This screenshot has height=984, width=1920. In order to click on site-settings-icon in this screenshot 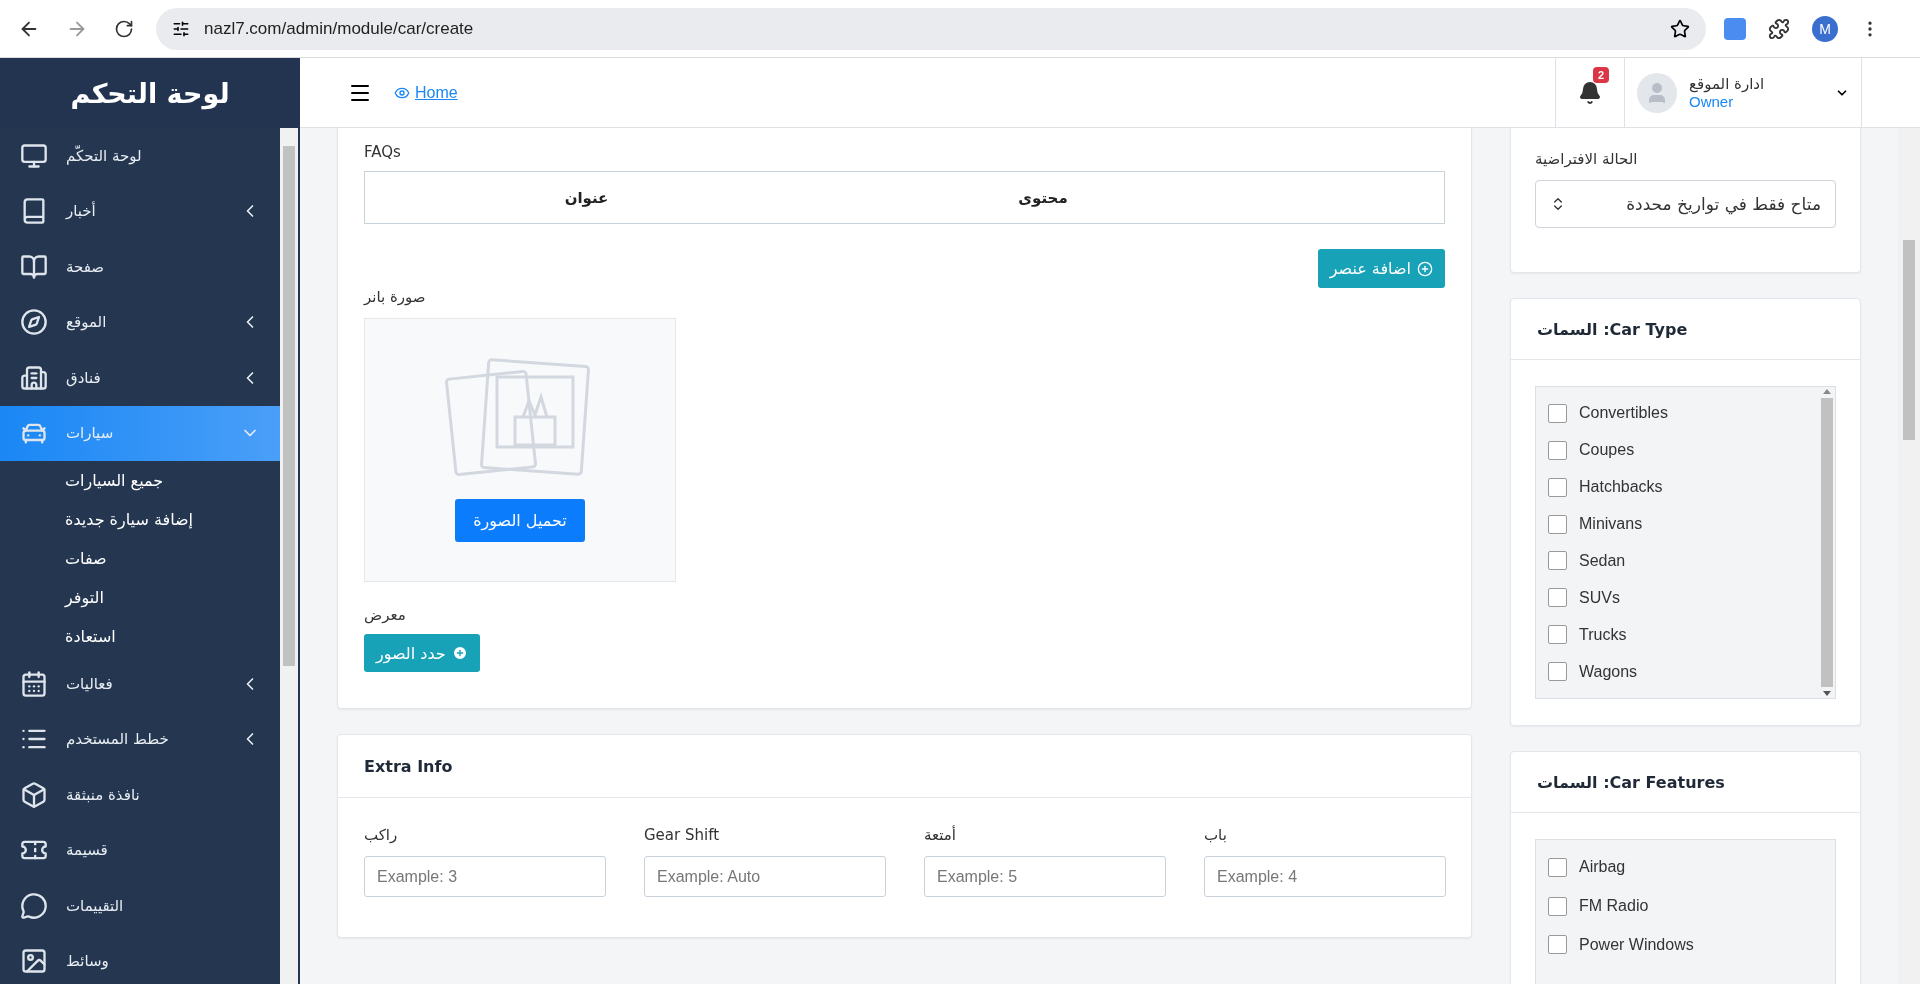, I will do `click(181, 28)`.